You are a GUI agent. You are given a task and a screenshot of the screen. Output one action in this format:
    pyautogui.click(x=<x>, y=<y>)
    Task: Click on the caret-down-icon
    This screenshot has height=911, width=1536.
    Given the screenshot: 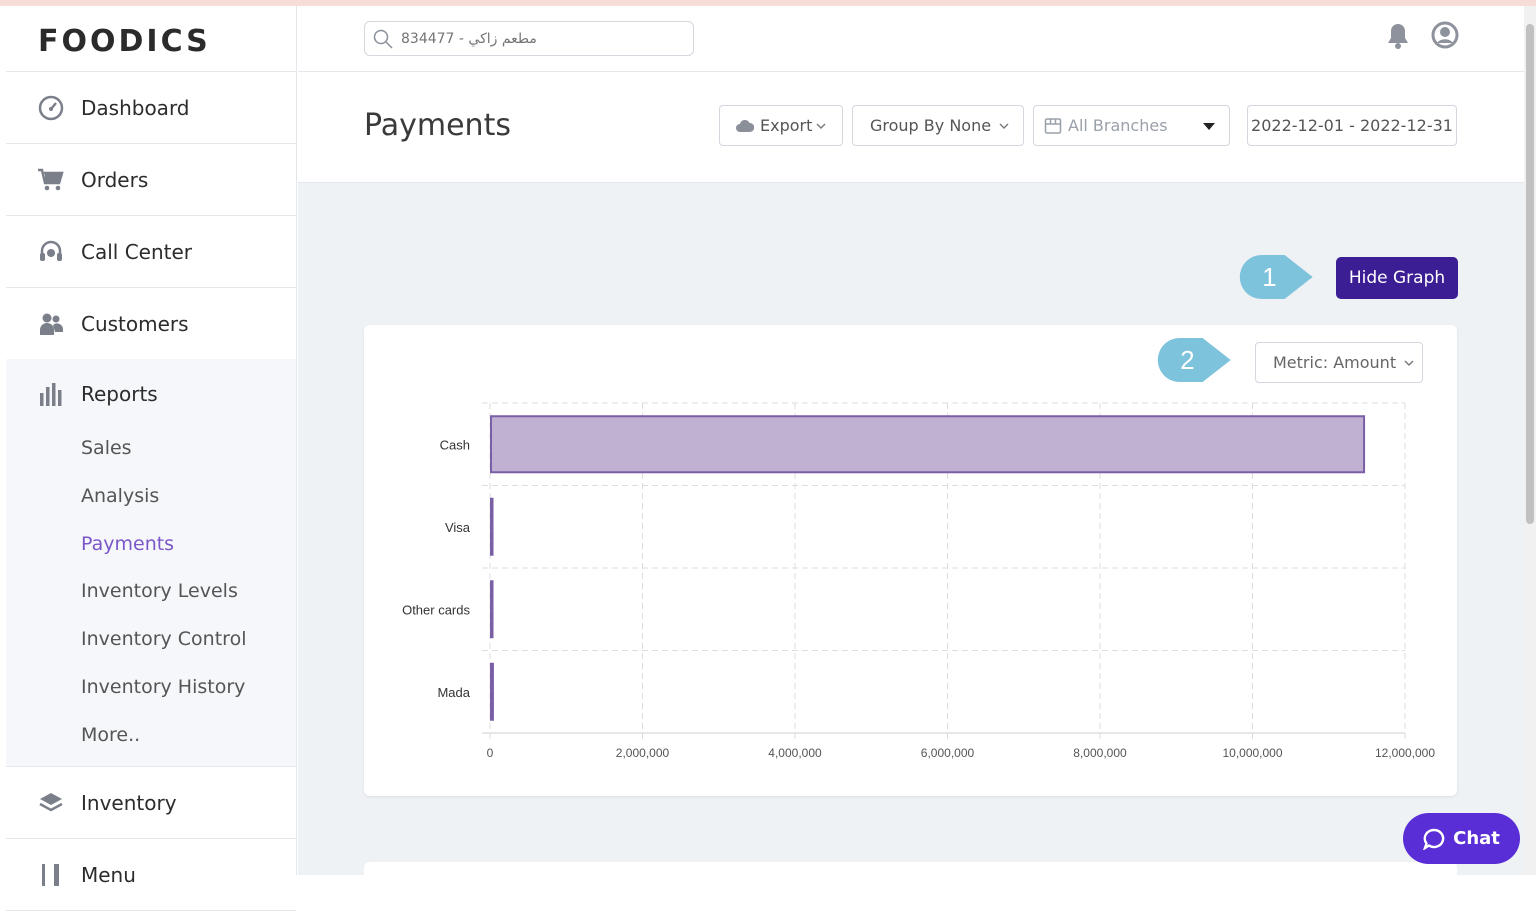 What is the action you would take?
    pyautogui.click(x=1209, y=126)
    